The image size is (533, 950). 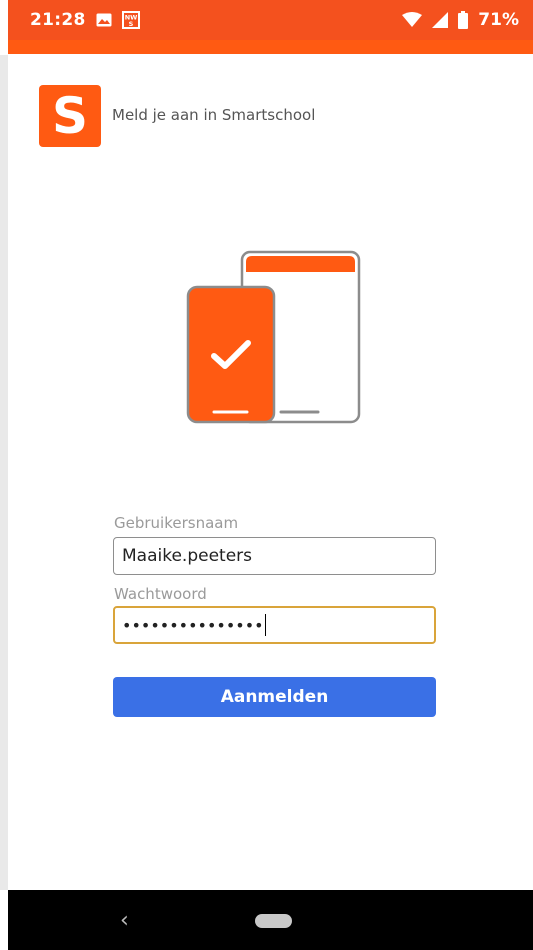 I want to click on username-field: Maaike.peeters, so click(x=274, y=556).